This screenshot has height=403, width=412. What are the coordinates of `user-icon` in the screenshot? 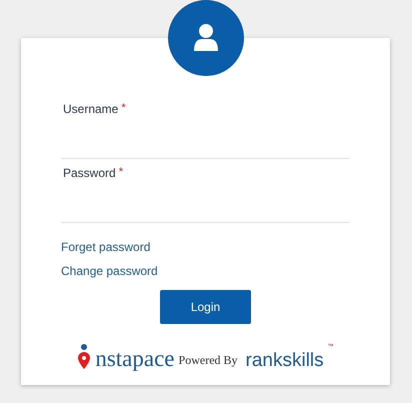 It's located at (206, 38).